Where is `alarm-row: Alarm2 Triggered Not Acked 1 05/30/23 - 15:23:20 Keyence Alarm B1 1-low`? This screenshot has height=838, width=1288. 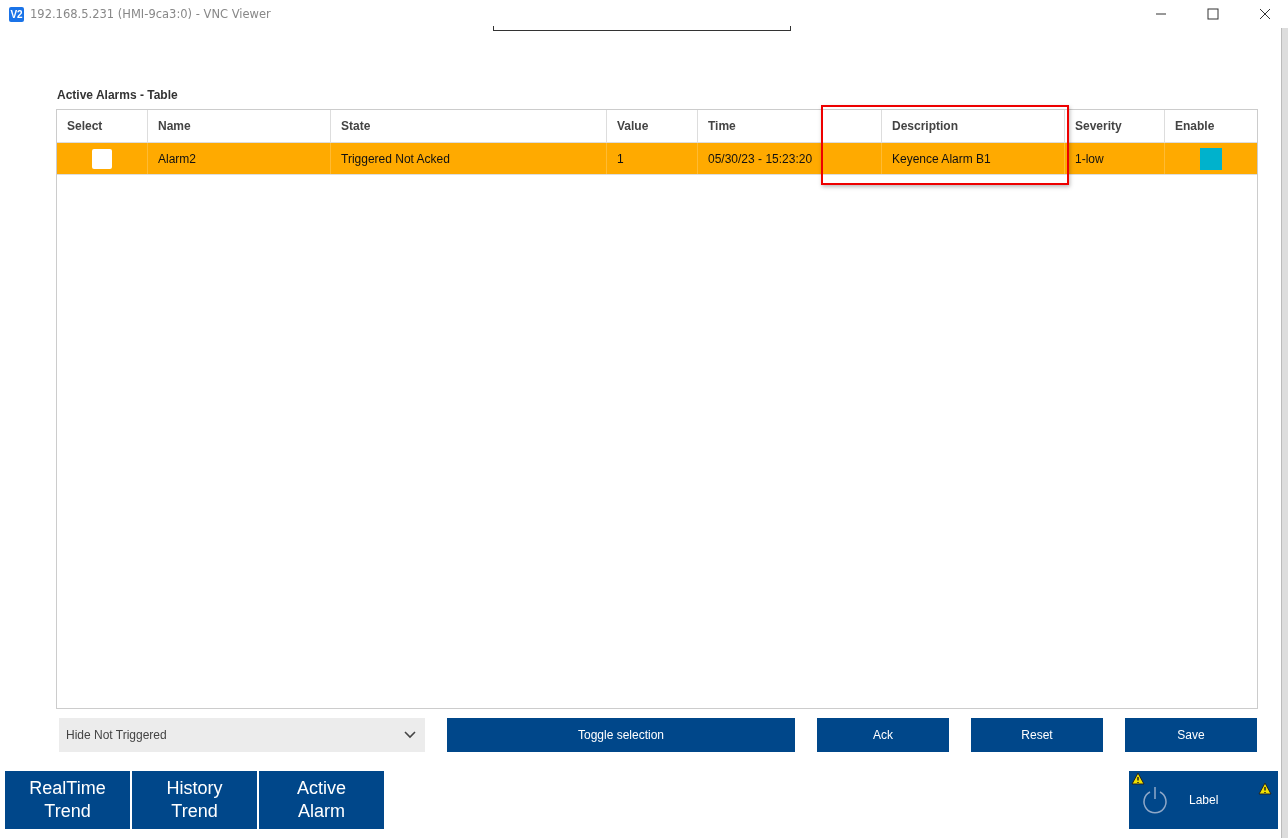 alarm-row: Alarm2 Triggered Not Acked 1 05/30/23 - 15:23:20 Keyence Alarm B1 1-low is located at coordinates (657, 159).